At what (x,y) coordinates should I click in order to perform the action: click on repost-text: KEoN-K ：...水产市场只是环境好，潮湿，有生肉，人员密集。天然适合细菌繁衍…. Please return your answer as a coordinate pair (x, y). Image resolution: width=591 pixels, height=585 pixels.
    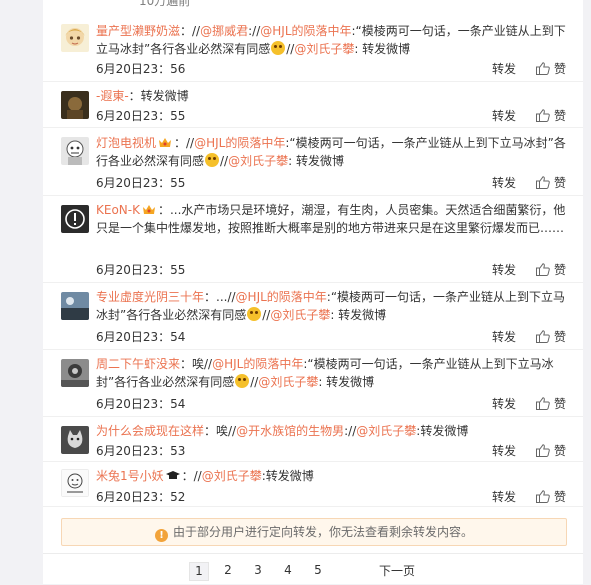
    Looking at the image, I should click on (331, 219).